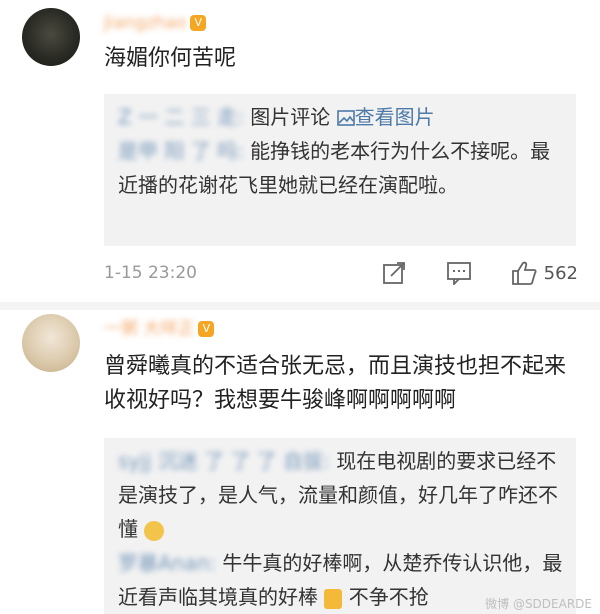 Image resolution: width=600 pixels, height=614 pixels. What do you see at coordinates (181, 151) in the screenshot?
I see `reply-author: 是甲 阳 了 吗:` at bounding box center [181, 151].